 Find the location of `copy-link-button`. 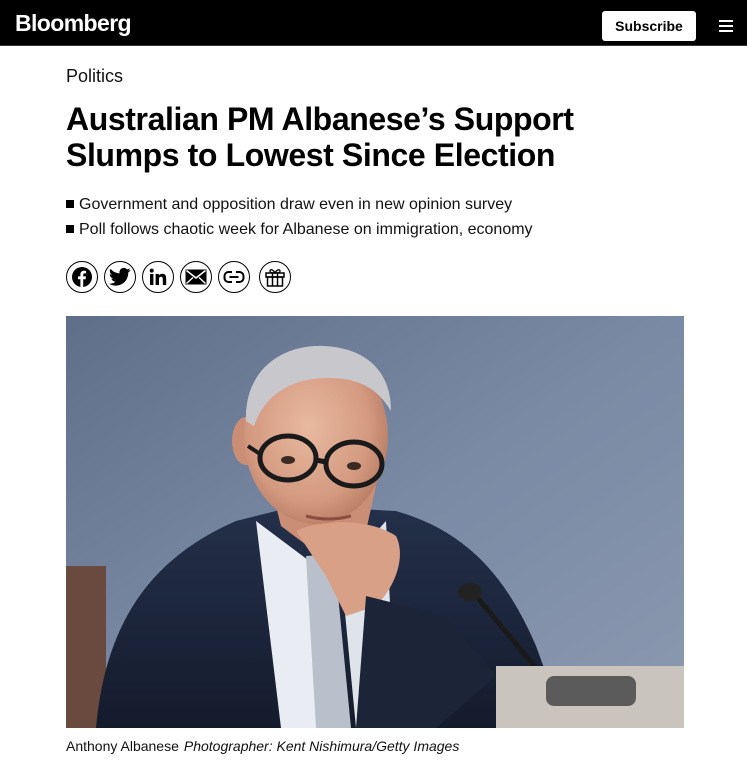

copy-link-button is located at coordinates (234, 277).